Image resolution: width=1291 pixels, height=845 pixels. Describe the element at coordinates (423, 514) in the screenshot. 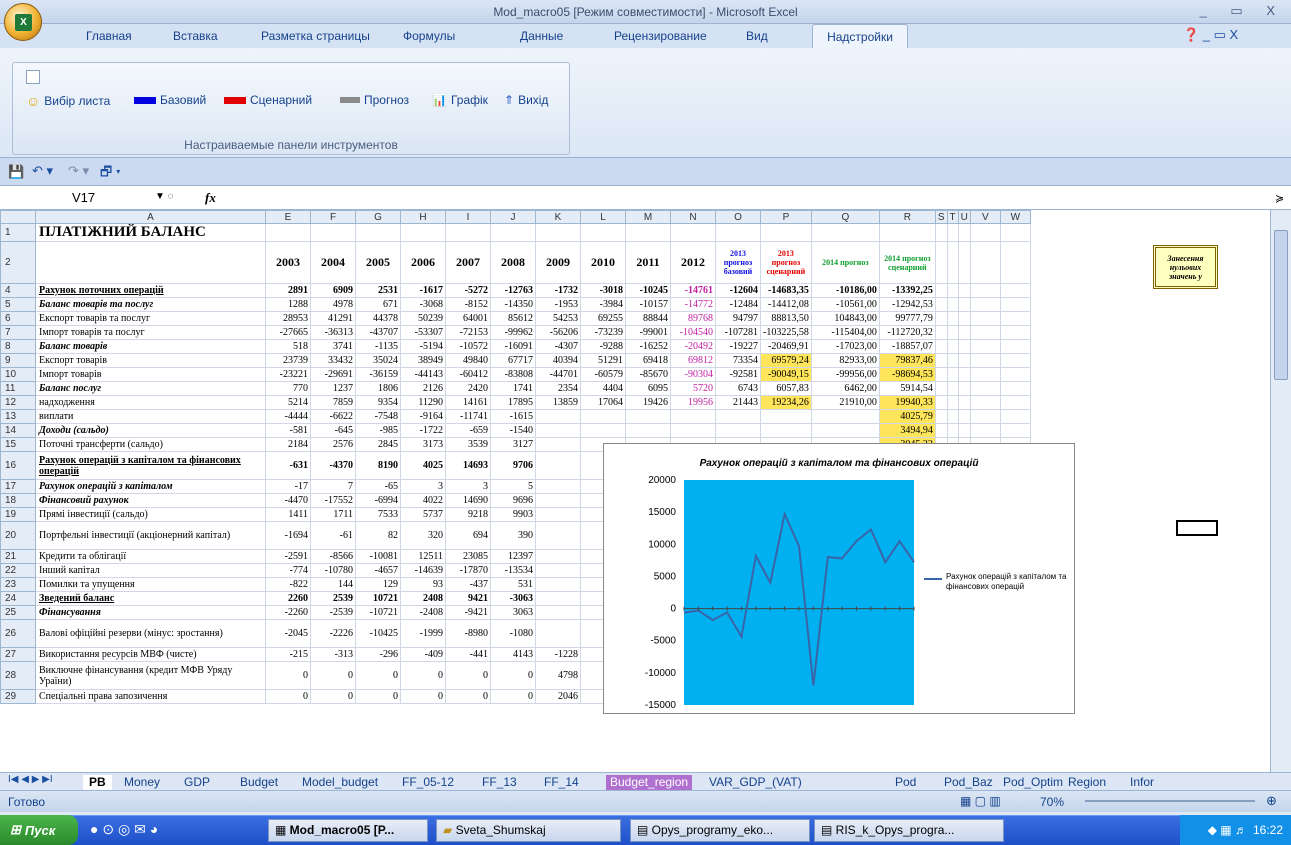

I see `data-cell: 5737` at that location.